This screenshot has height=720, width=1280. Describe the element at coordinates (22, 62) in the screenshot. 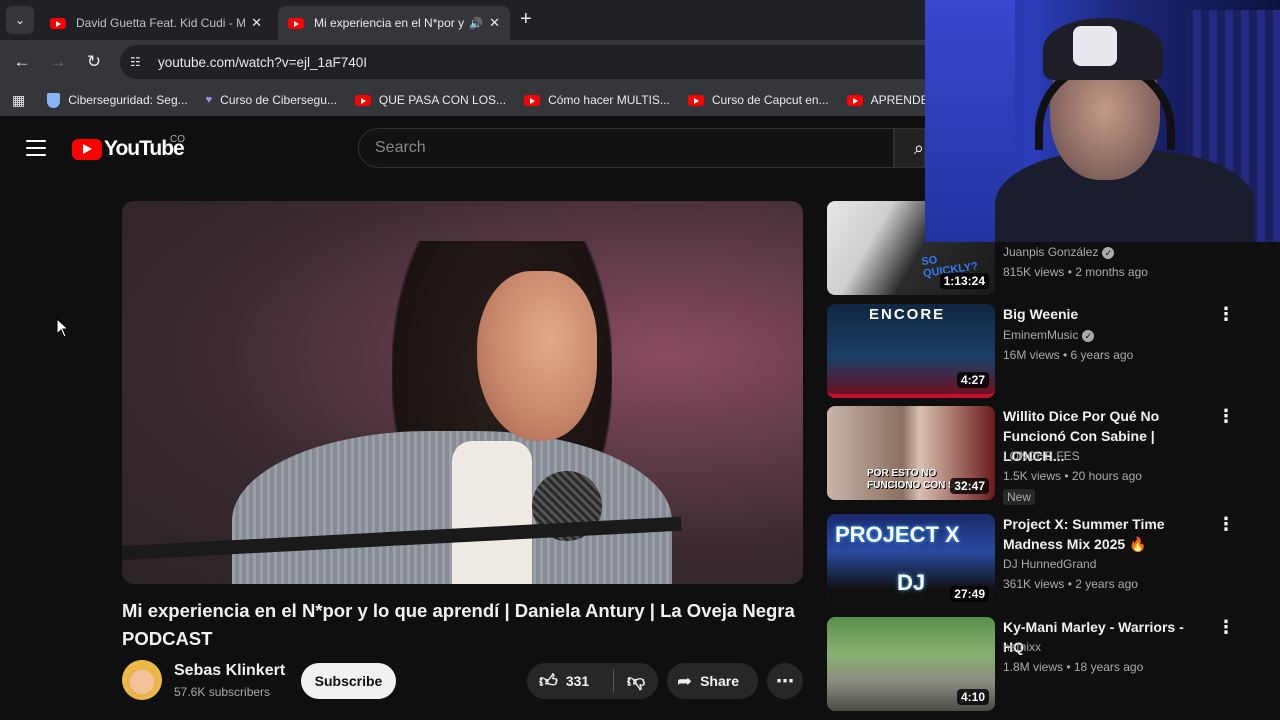

I see `back-button: ←` at that location.